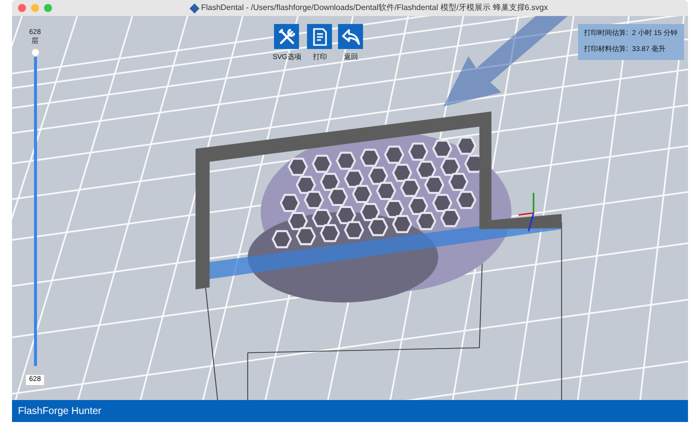 The width and height of the screenshot is (700, 436). I want to click on back-arrow-icon, so click(350, 36).